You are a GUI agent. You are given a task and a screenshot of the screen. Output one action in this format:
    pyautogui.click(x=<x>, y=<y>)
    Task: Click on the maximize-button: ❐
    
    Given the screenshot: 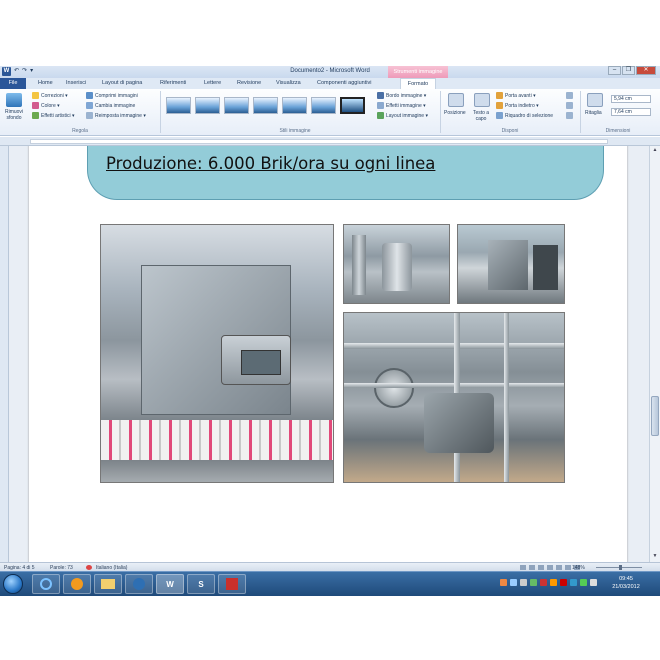 What is the action you would take?
    pyautogui.click(x=628, y=70)
    